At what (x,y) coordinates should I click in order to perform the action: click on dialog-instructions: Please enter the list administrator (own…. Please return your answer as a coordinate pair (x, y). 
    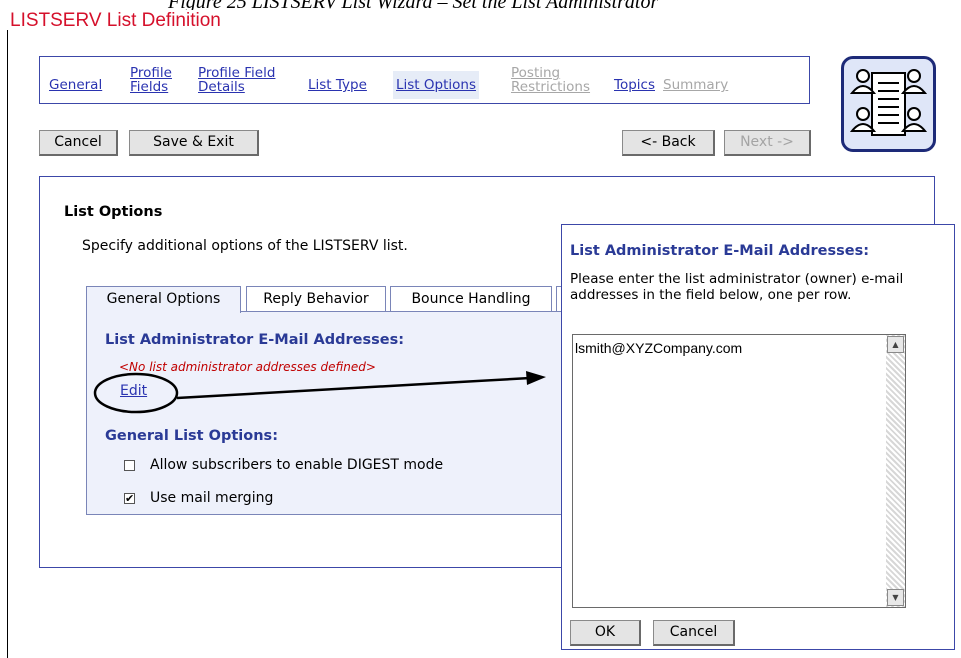
    Looking at the image, I should click on (737, 287).